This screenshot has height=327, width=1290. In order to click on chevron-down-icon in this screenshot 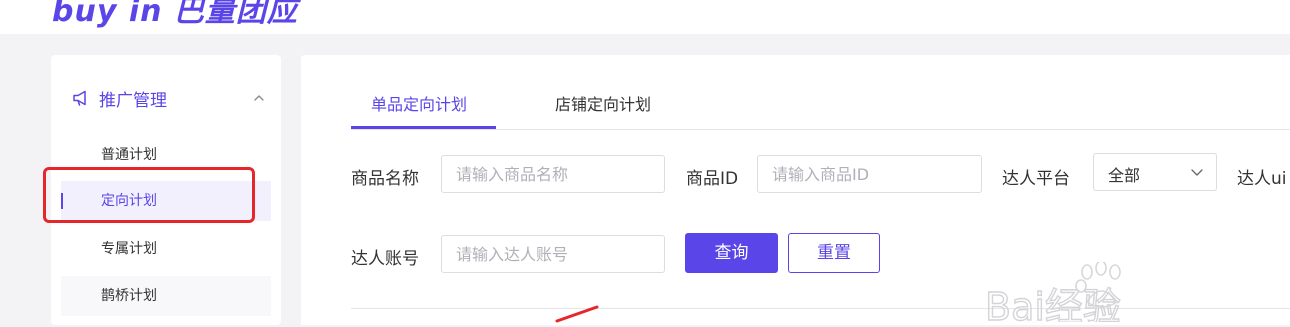, I will do `click(1197, 173)`.